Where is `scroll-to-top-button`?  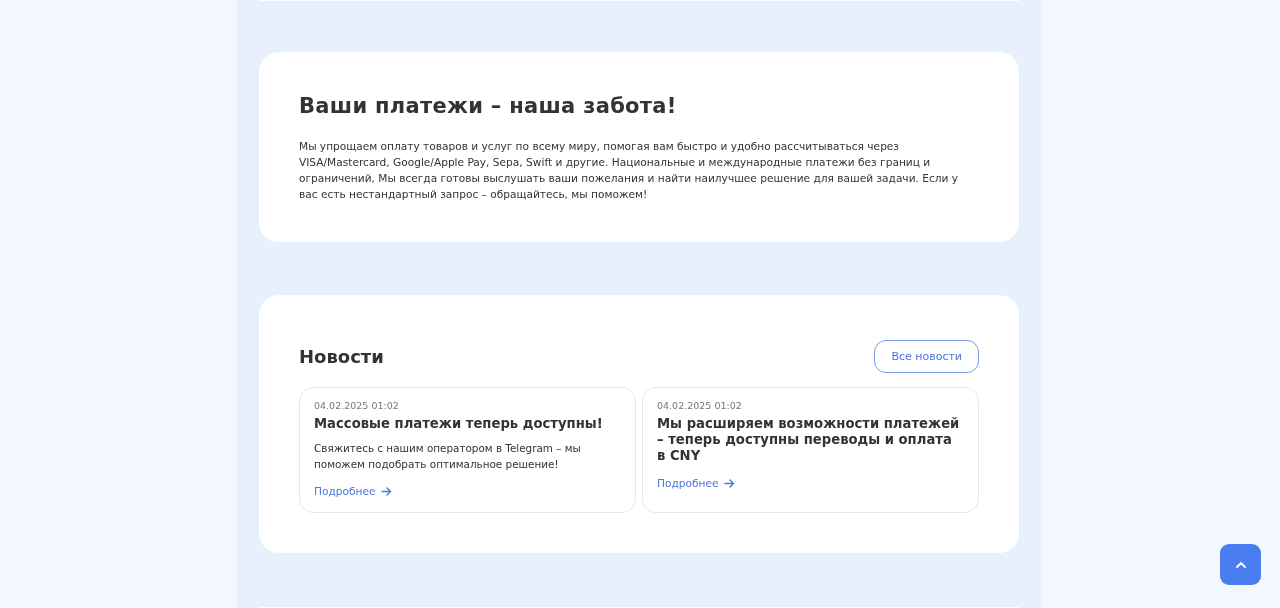 scroll-to-top-button is located at coordinates (1240, 564).